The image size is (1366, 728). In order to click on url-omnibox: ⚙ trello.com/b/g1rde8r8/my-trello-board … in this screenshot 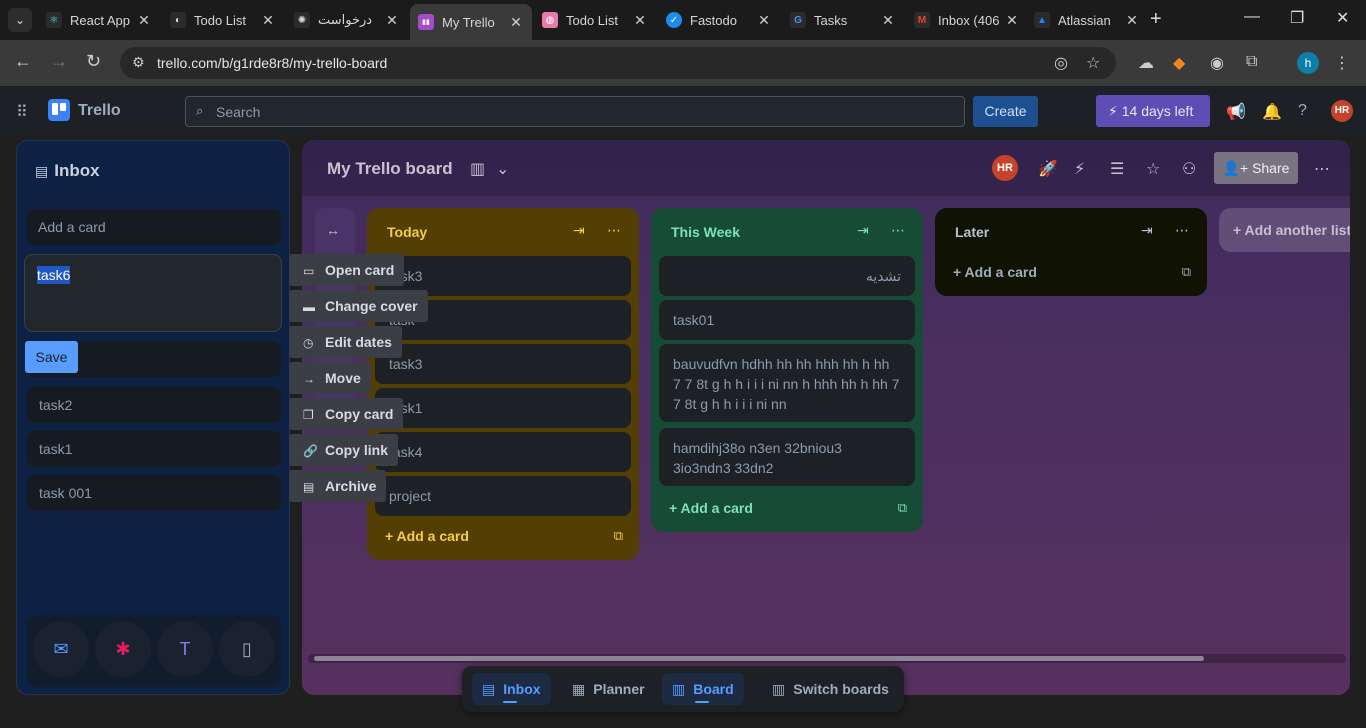, I will do `click(618, 63)`.